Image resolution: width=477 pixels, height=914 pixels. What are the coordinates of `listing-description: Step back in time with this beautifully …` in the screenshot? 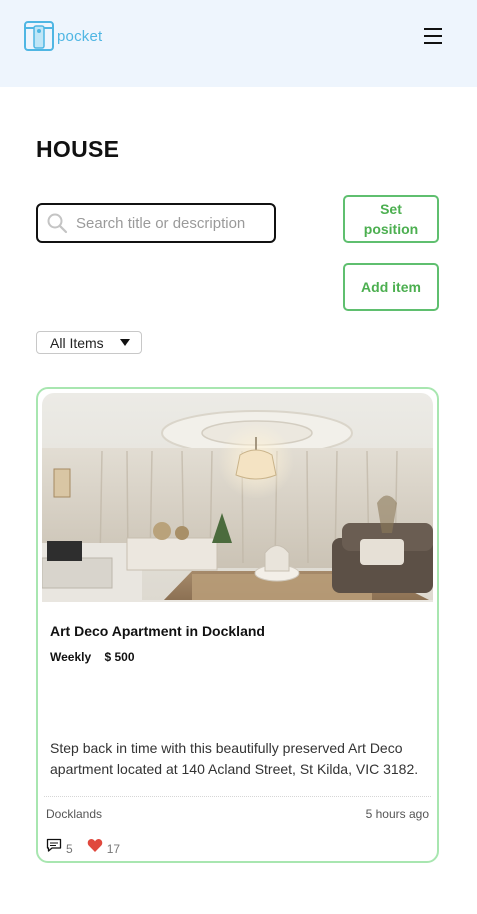 It's located at (234, 758).